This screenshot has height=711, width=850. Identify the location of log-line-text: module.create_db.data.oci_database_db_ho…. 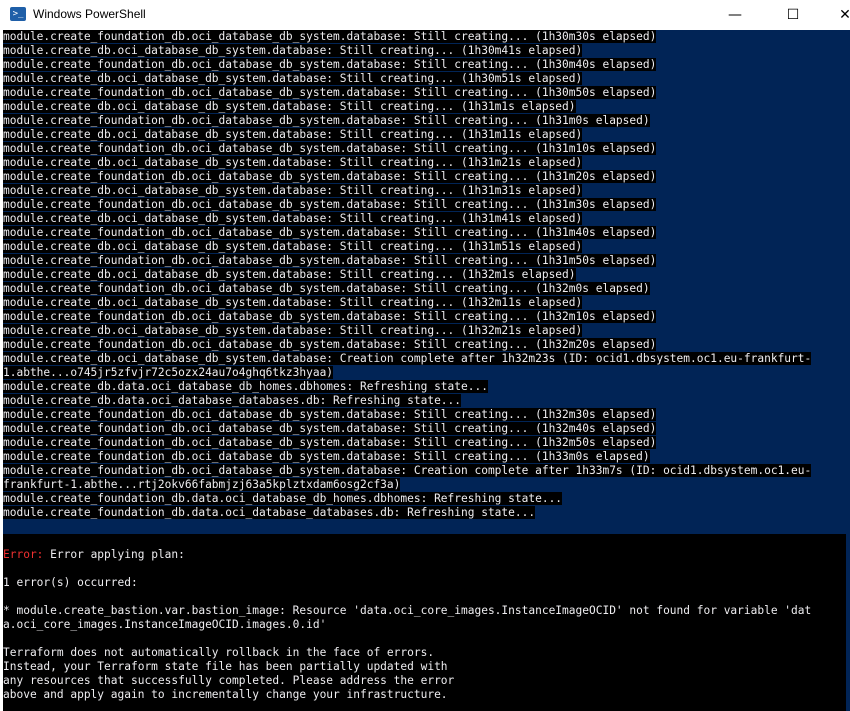
(245, 386).